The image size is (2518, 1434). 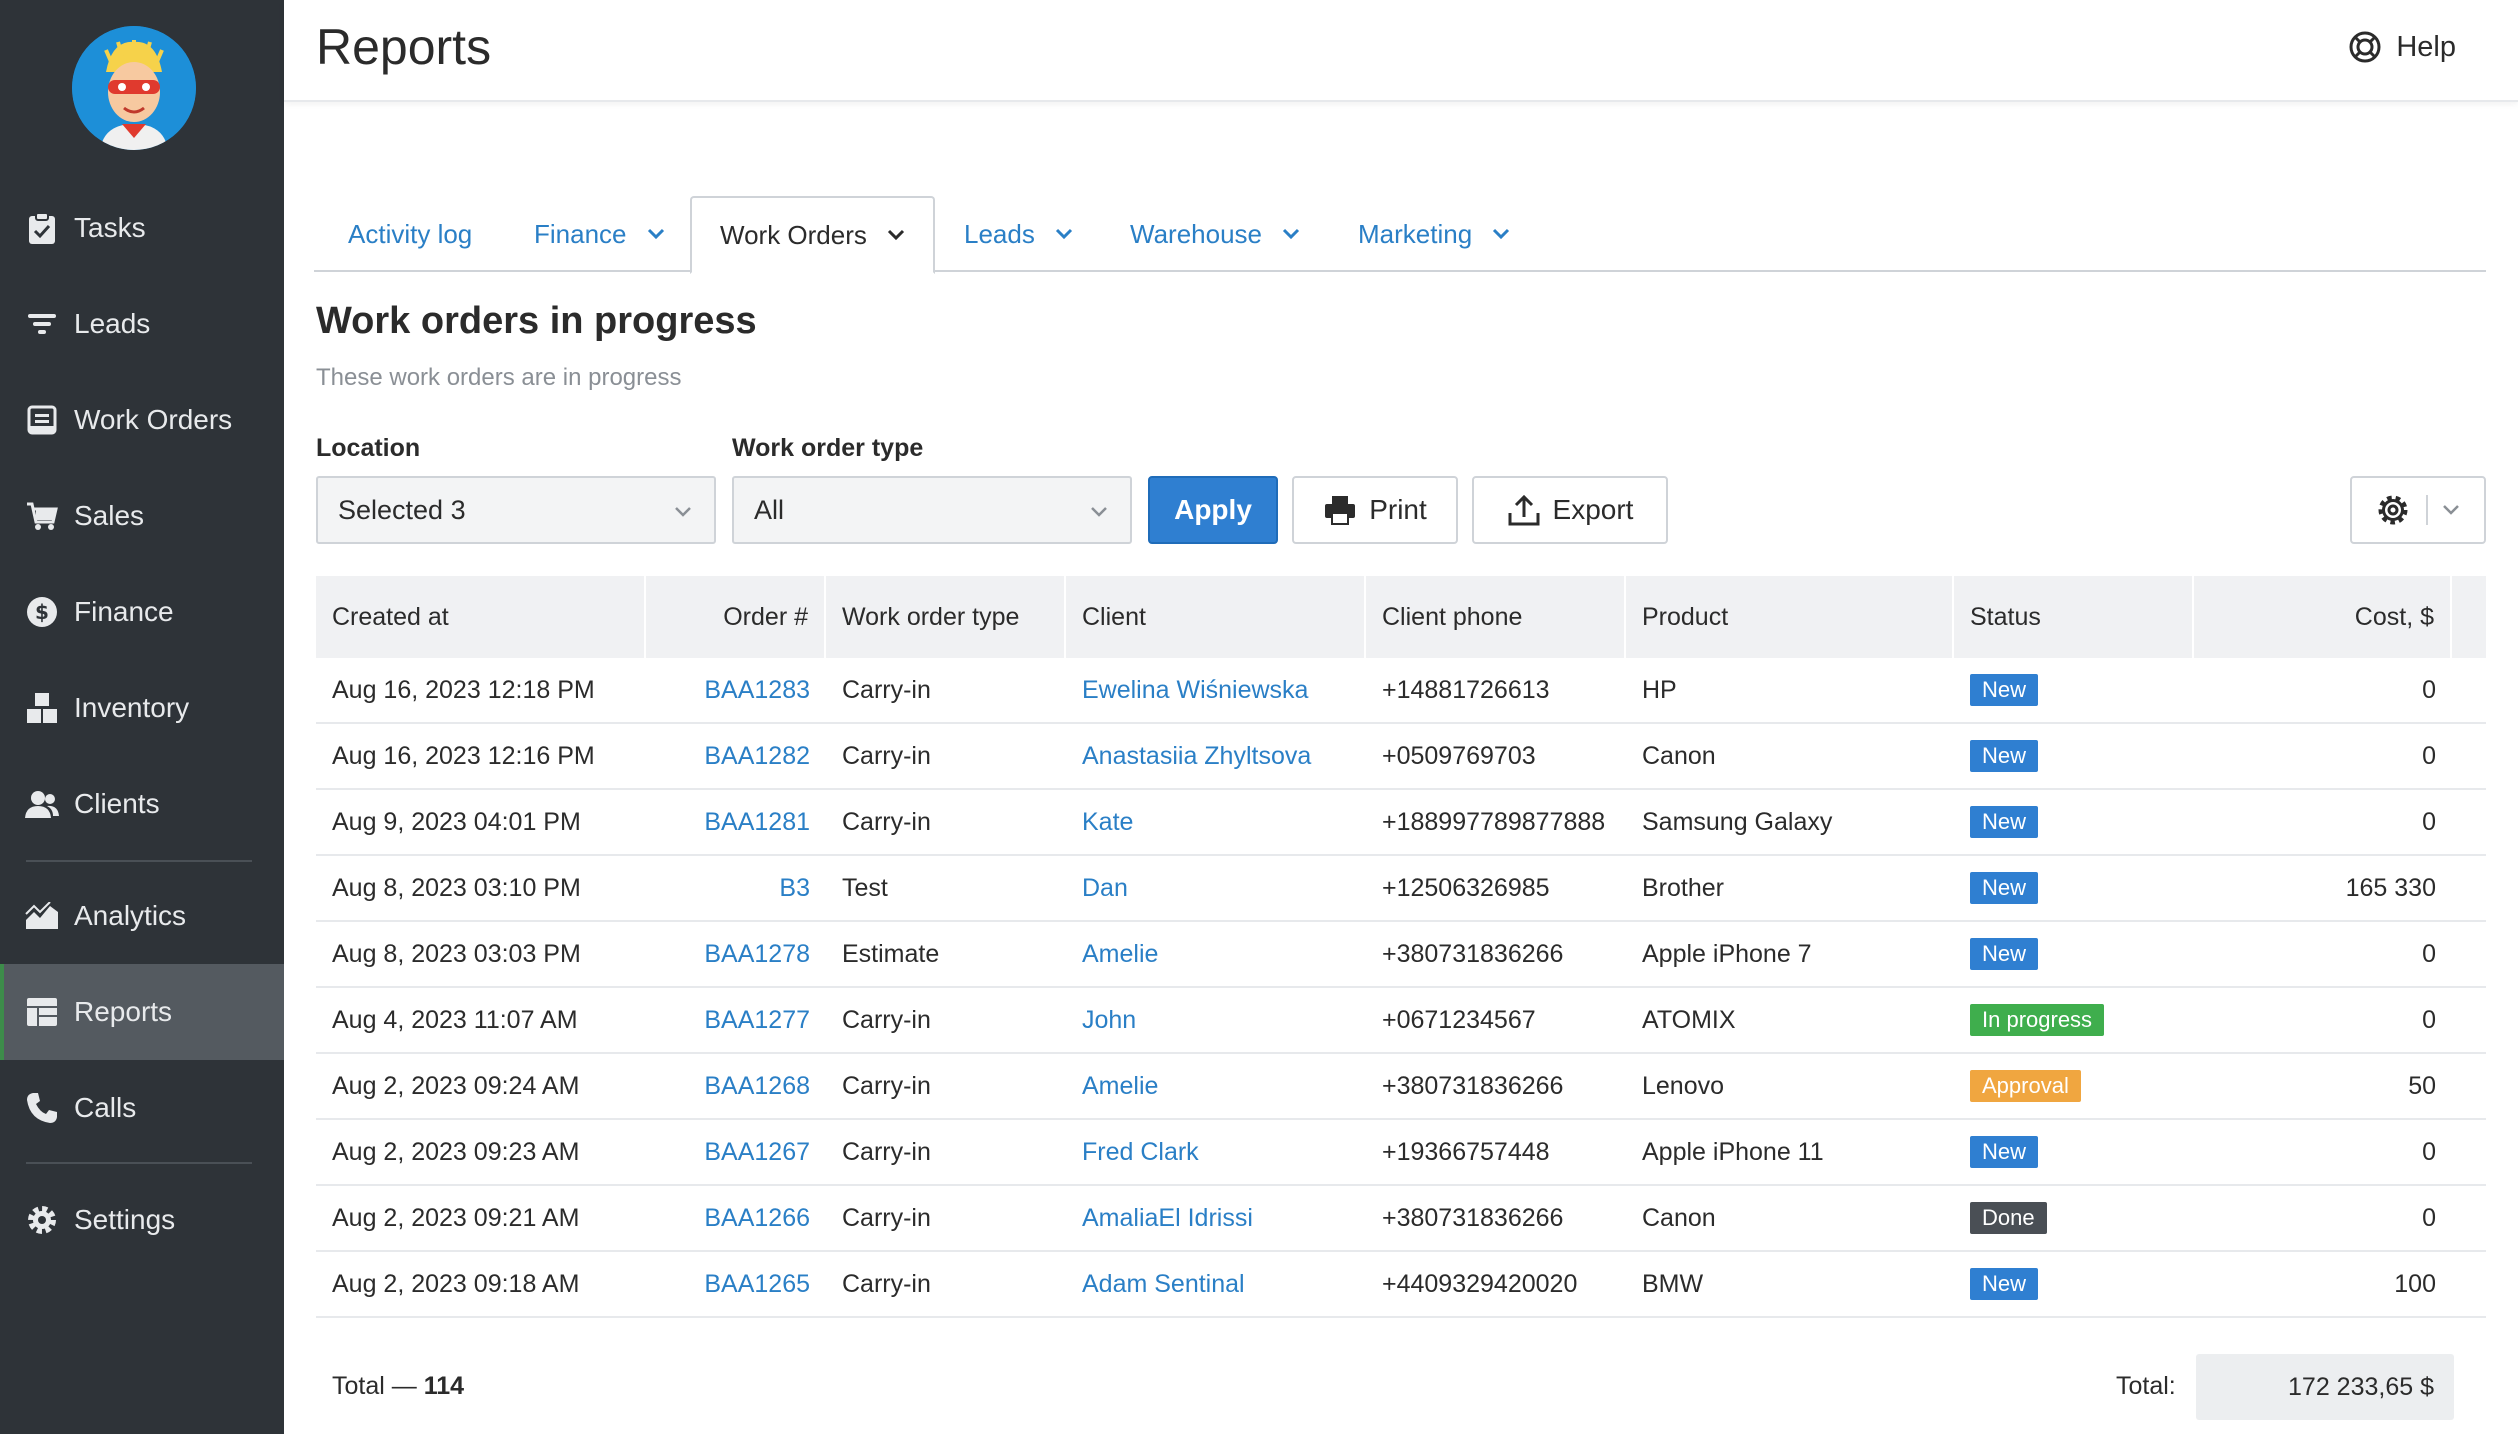 I want to click on cell-created-at: Aug 8, 2023 03:03 PM, so click(x=456, y=953).